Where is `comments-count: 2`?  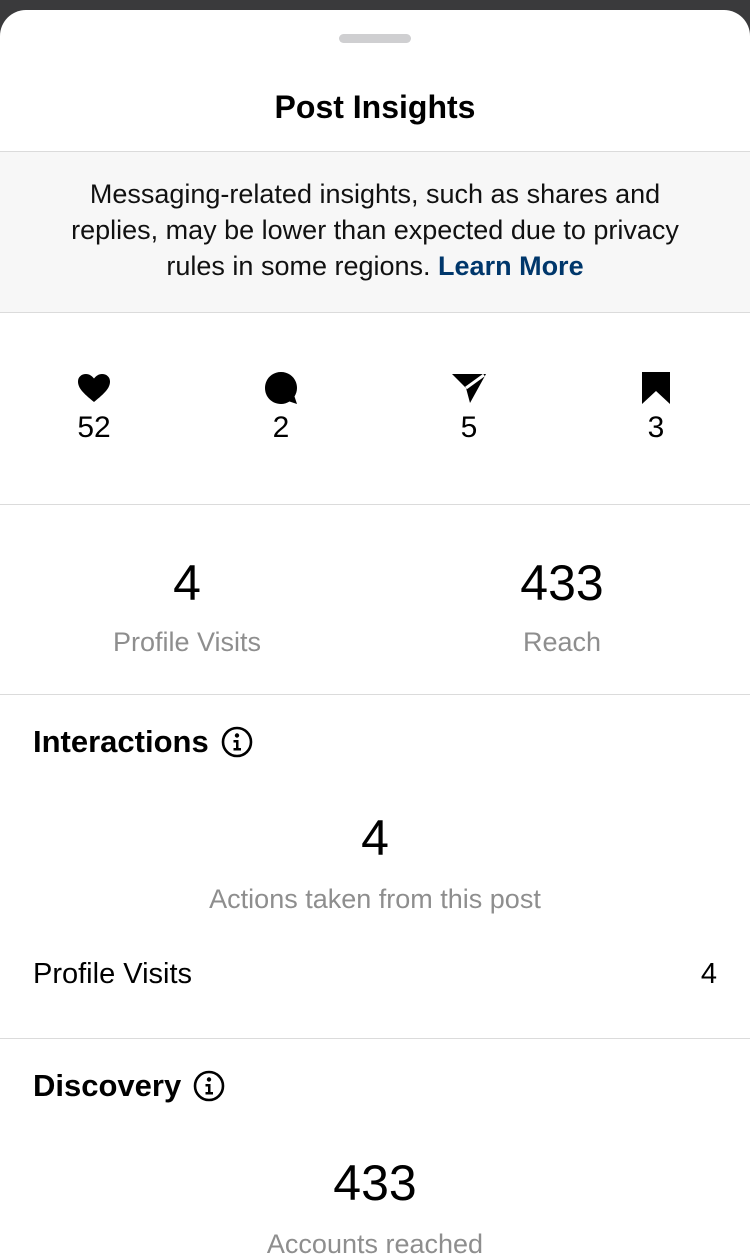
comments-count: 2 is located at coordinates (281, 427).